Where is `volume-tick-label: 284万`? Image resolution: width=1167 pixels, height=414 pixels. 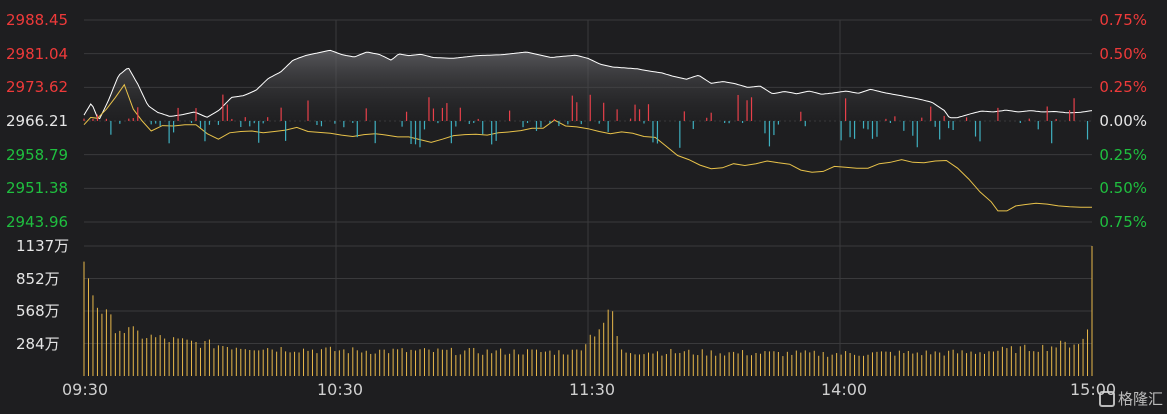 volume-tick-label: 284万 is located at coordinates (38, 343).